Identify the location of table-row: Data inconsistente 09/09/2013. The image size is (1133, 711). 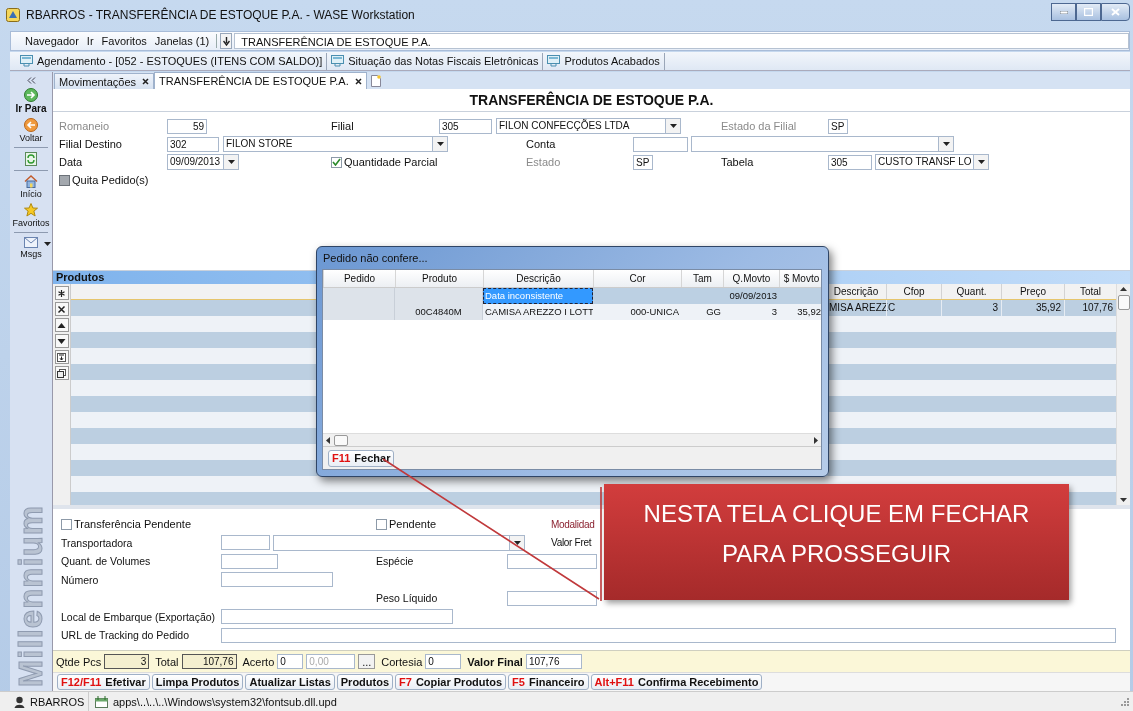
(572, 296).